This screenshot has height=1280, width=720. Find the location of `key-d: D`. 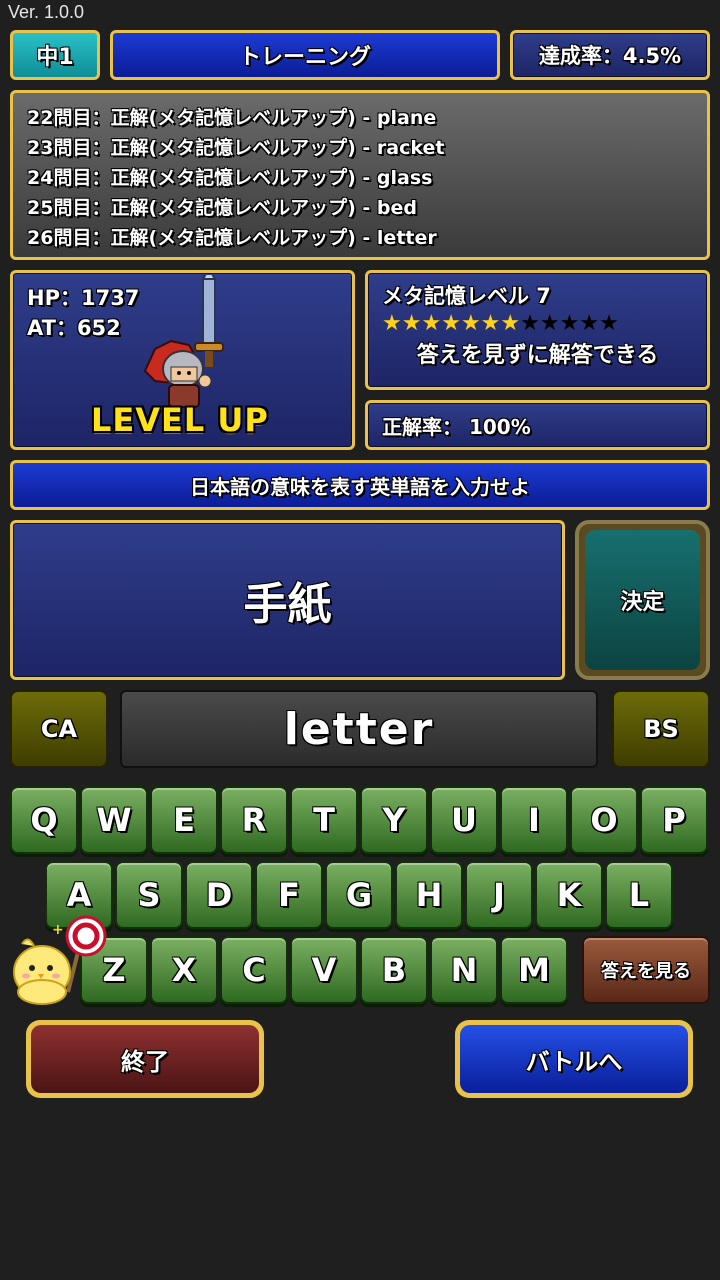

key-d: D is located at coordinates (219, 895).